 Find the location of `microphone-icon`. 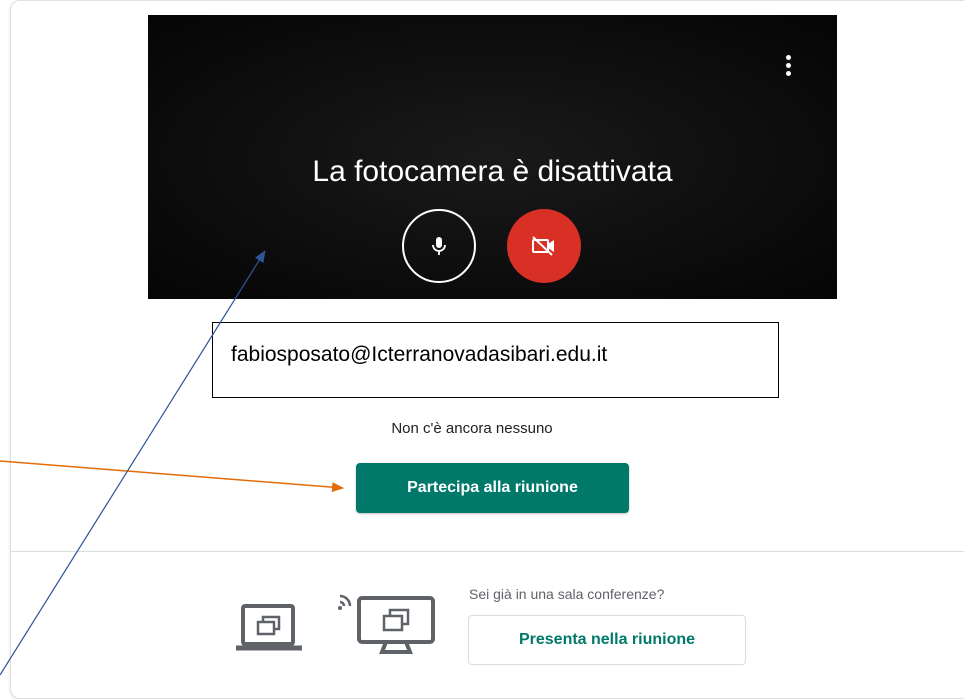

microphone-icon is located at coordinates (439, 246).